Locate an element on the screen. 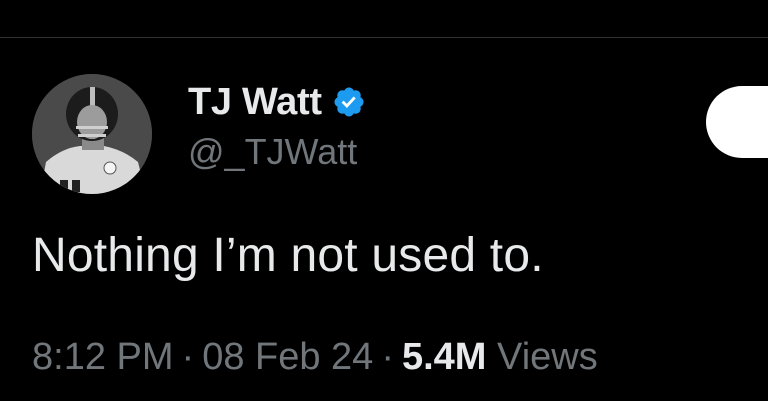  verified-badge-icon is located at coordinates (349, 102).